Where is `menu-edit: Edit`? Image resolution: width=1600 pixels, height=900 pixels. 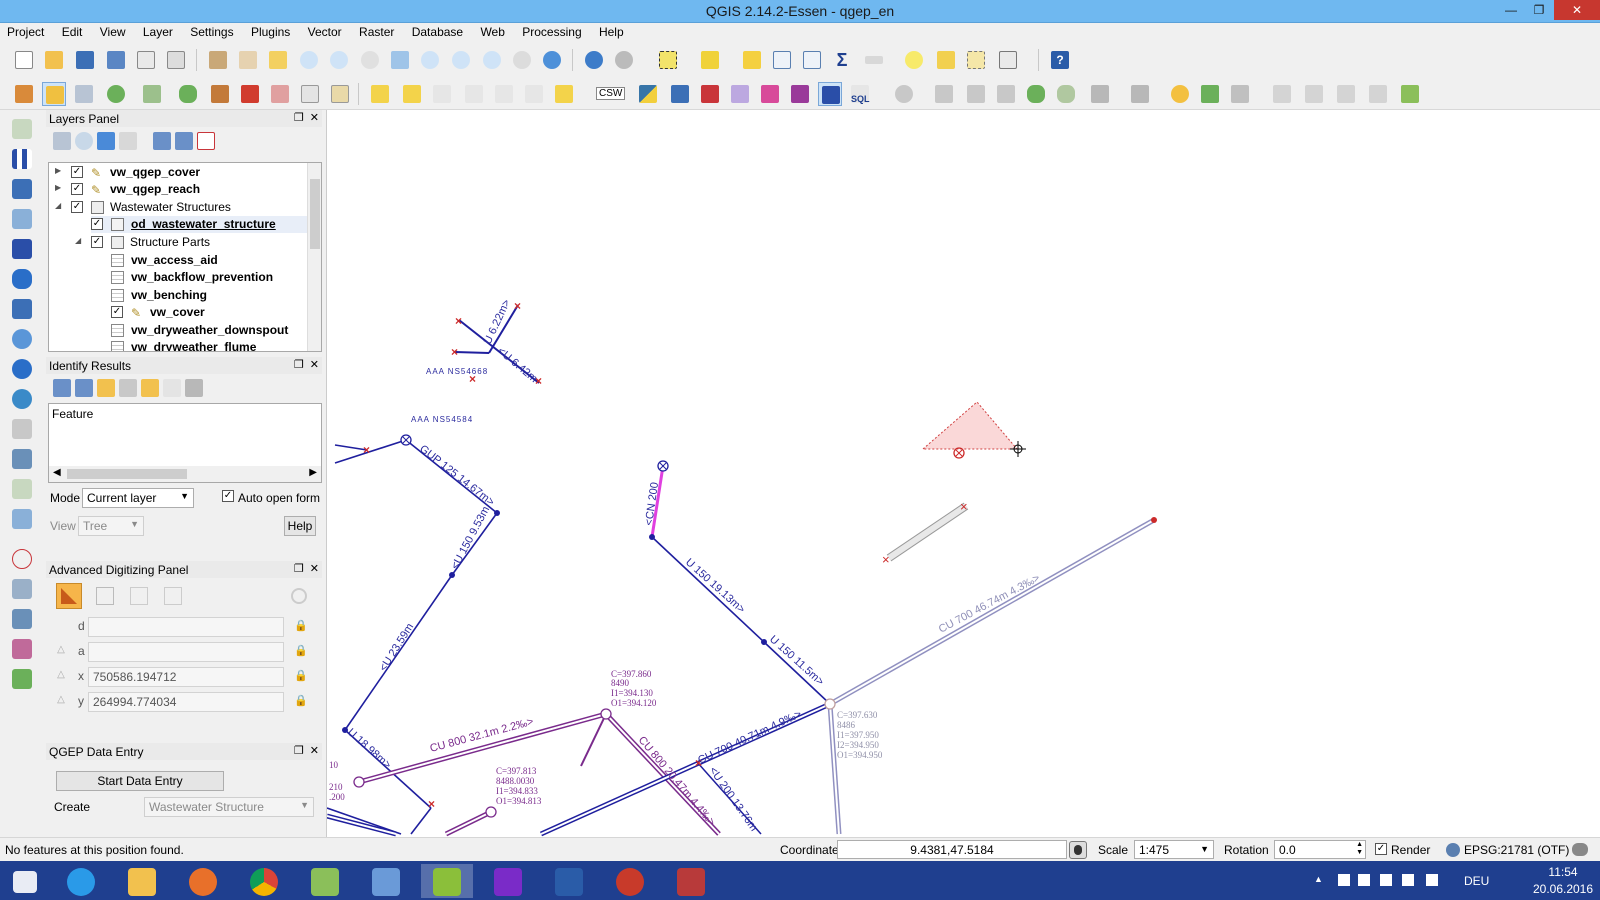 menu-edit: Edit is located at coordinates (72, 31).